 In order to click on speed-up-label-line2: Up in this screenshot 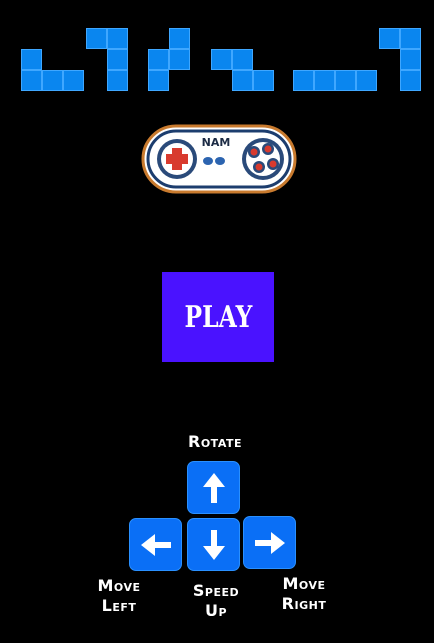, I will do `click(216, 610)`.